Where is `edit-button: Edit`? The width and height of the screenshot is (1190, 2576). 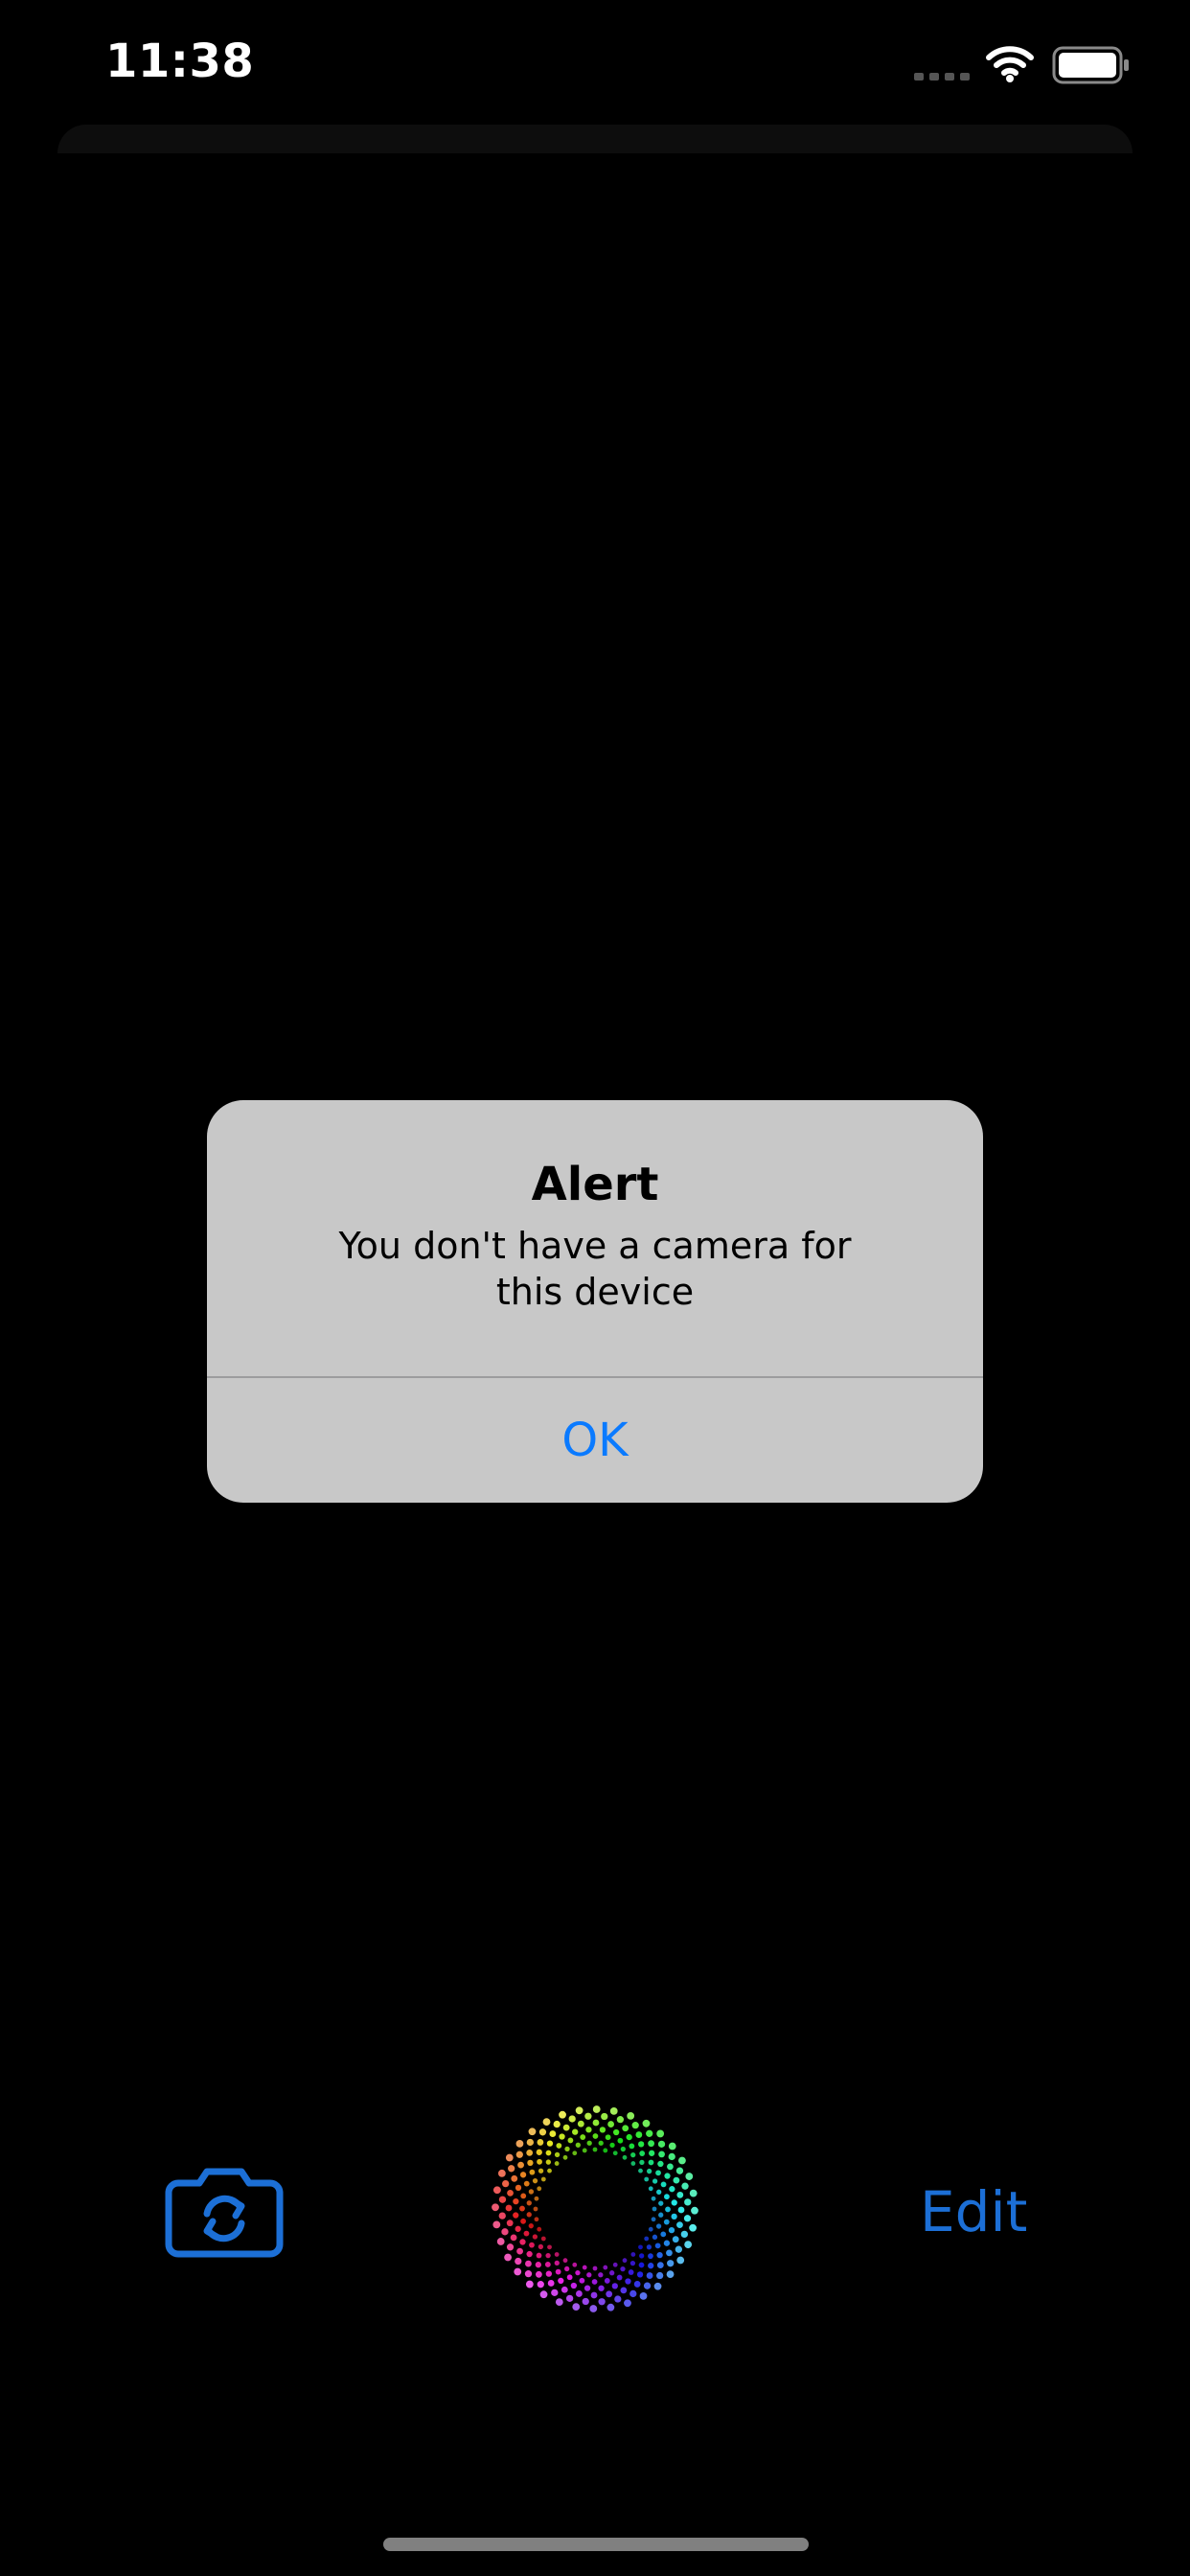
edit-button: Edit is located at coordinates (974, 2211).